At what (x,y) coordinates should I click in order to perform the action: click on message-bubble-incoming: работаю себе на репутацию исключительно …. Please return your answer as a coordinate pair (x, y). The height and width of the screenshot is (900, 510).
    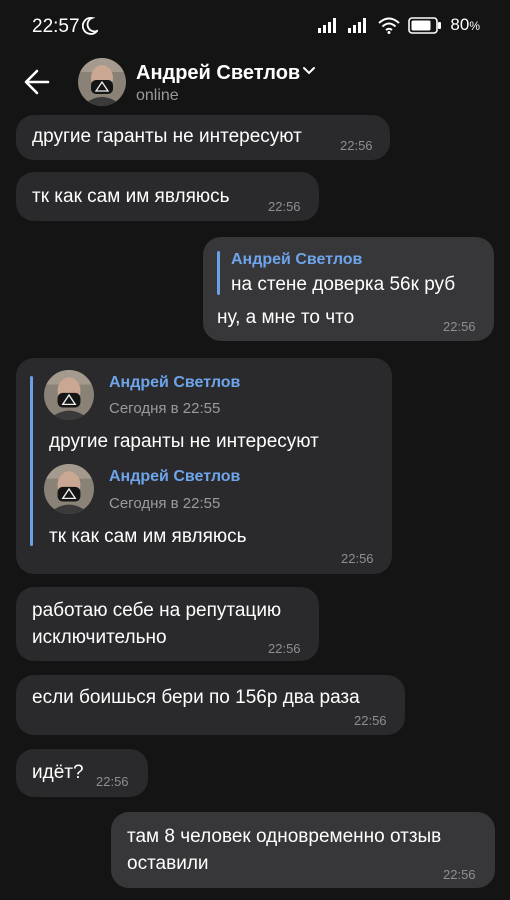
    Looking at the image, I should click on (167, 624).